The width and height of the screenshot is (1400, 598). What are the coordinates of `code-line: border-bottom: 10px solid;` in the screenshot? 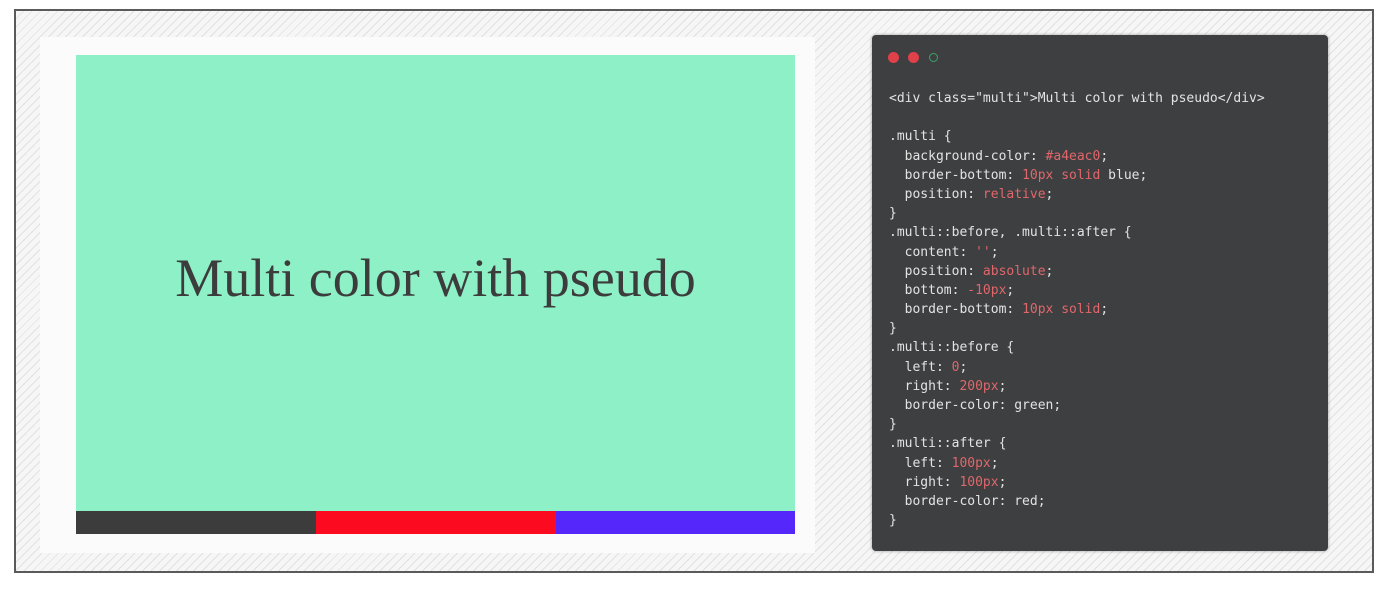 It's located at (1077, 309).